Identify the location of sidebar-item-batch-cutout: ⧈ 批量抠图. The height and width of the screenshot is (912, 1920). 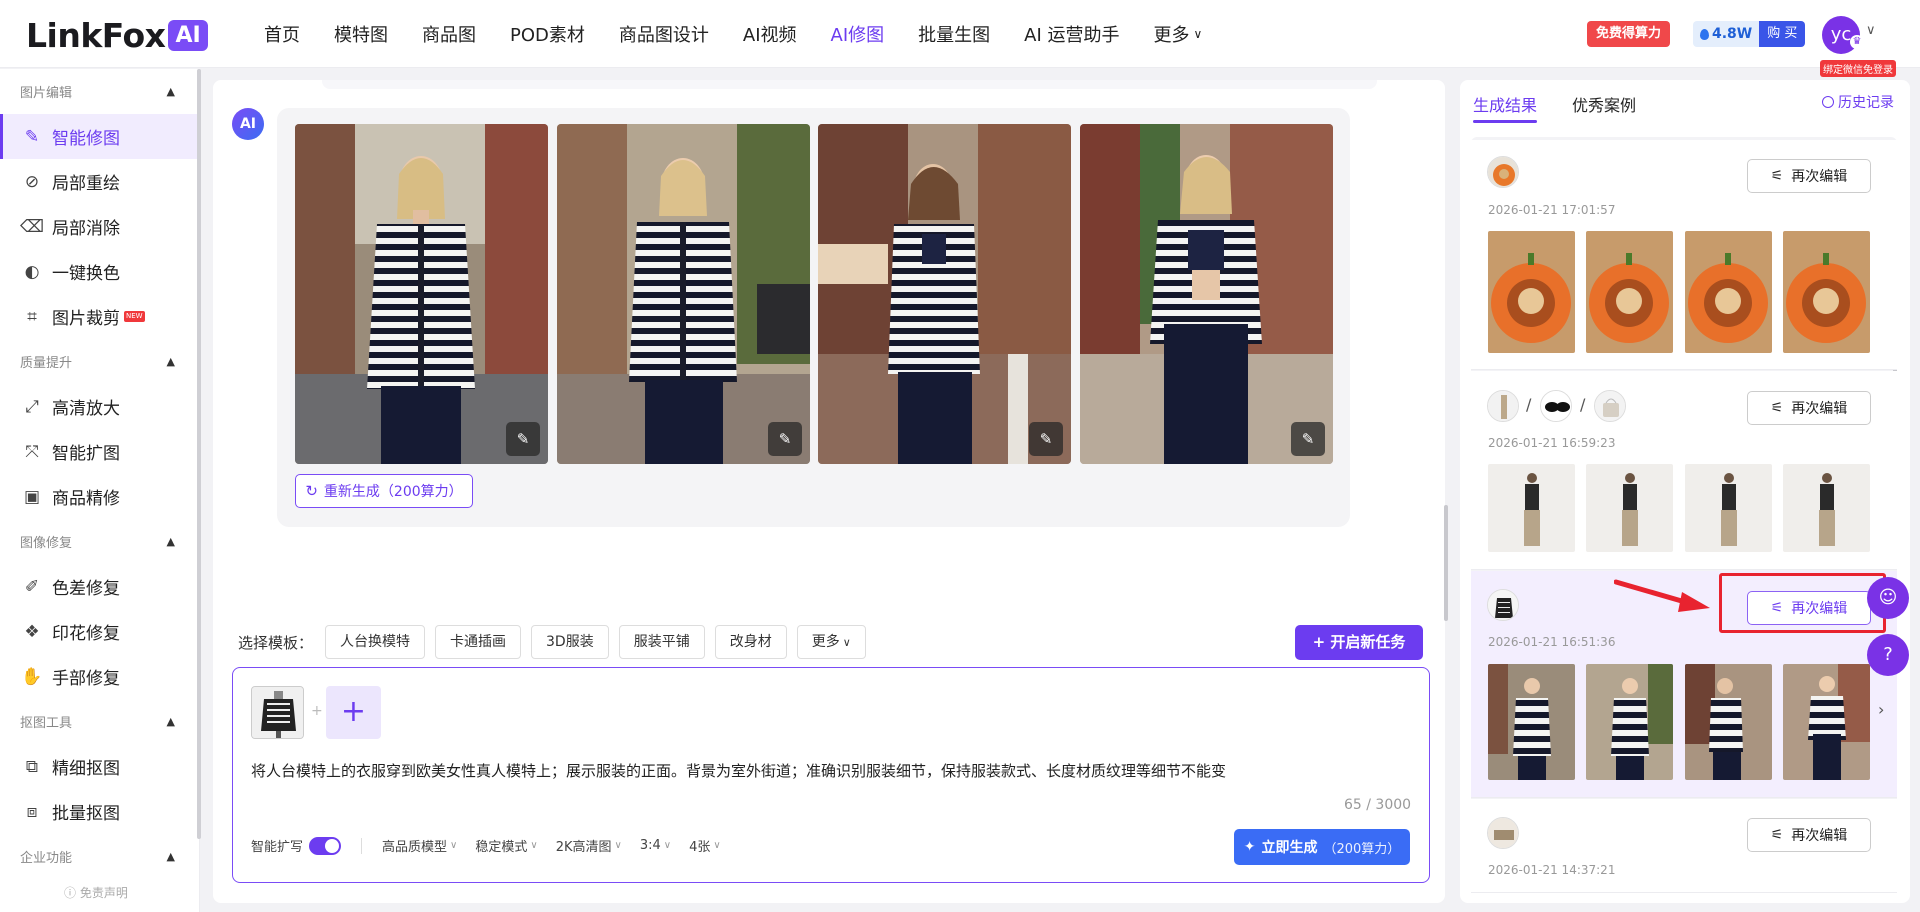
(99, 811).